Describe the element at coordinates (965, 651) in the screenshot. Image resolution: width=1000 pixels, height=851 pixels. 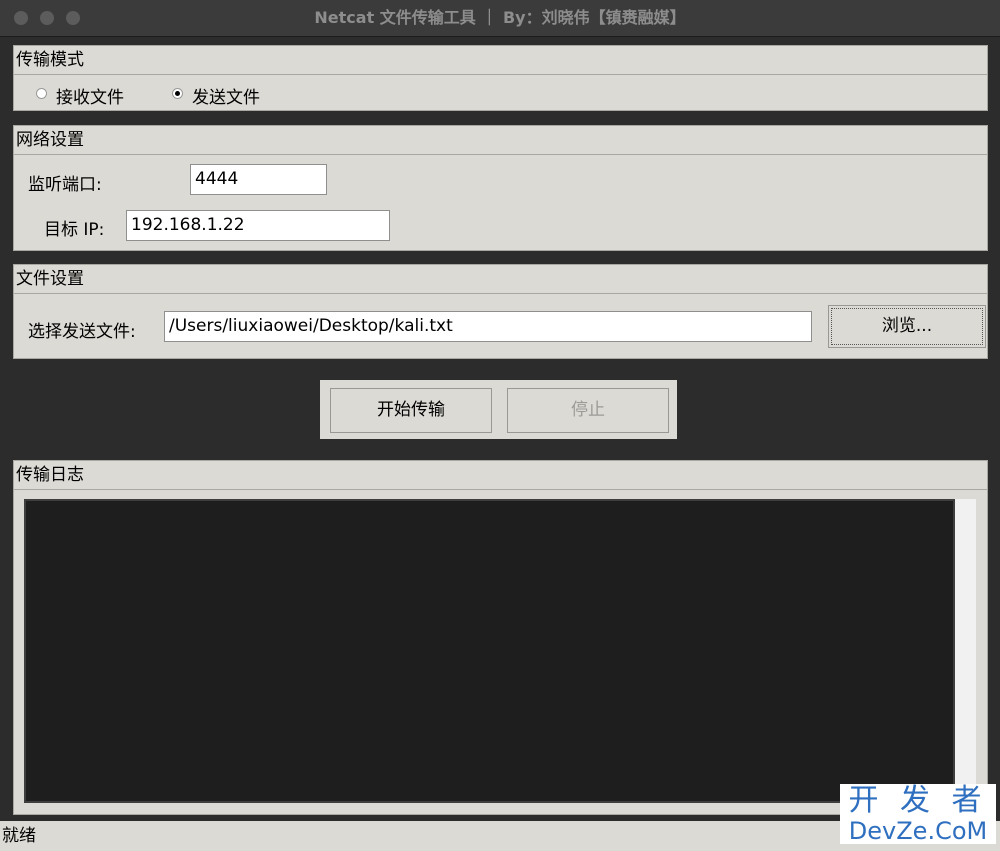
I see `log-scrollbar` at that location.